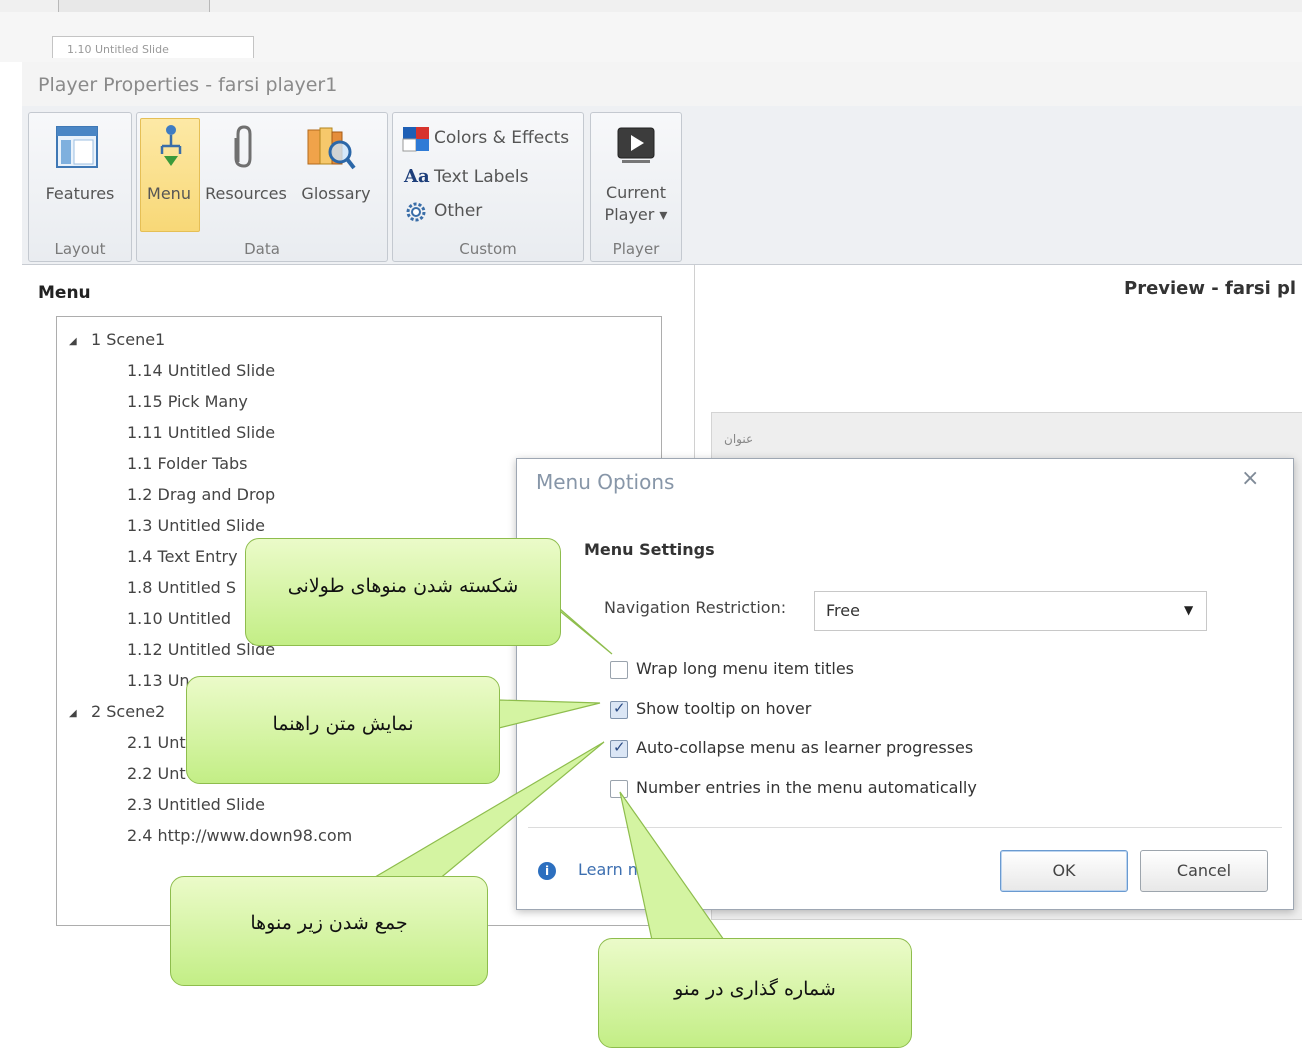 This screenshot has width=1302, height=1052. What do you see at coordinates (246, 193) in the screenshot?
I see `resources-button: Resources` at bounding box center [246, 193].